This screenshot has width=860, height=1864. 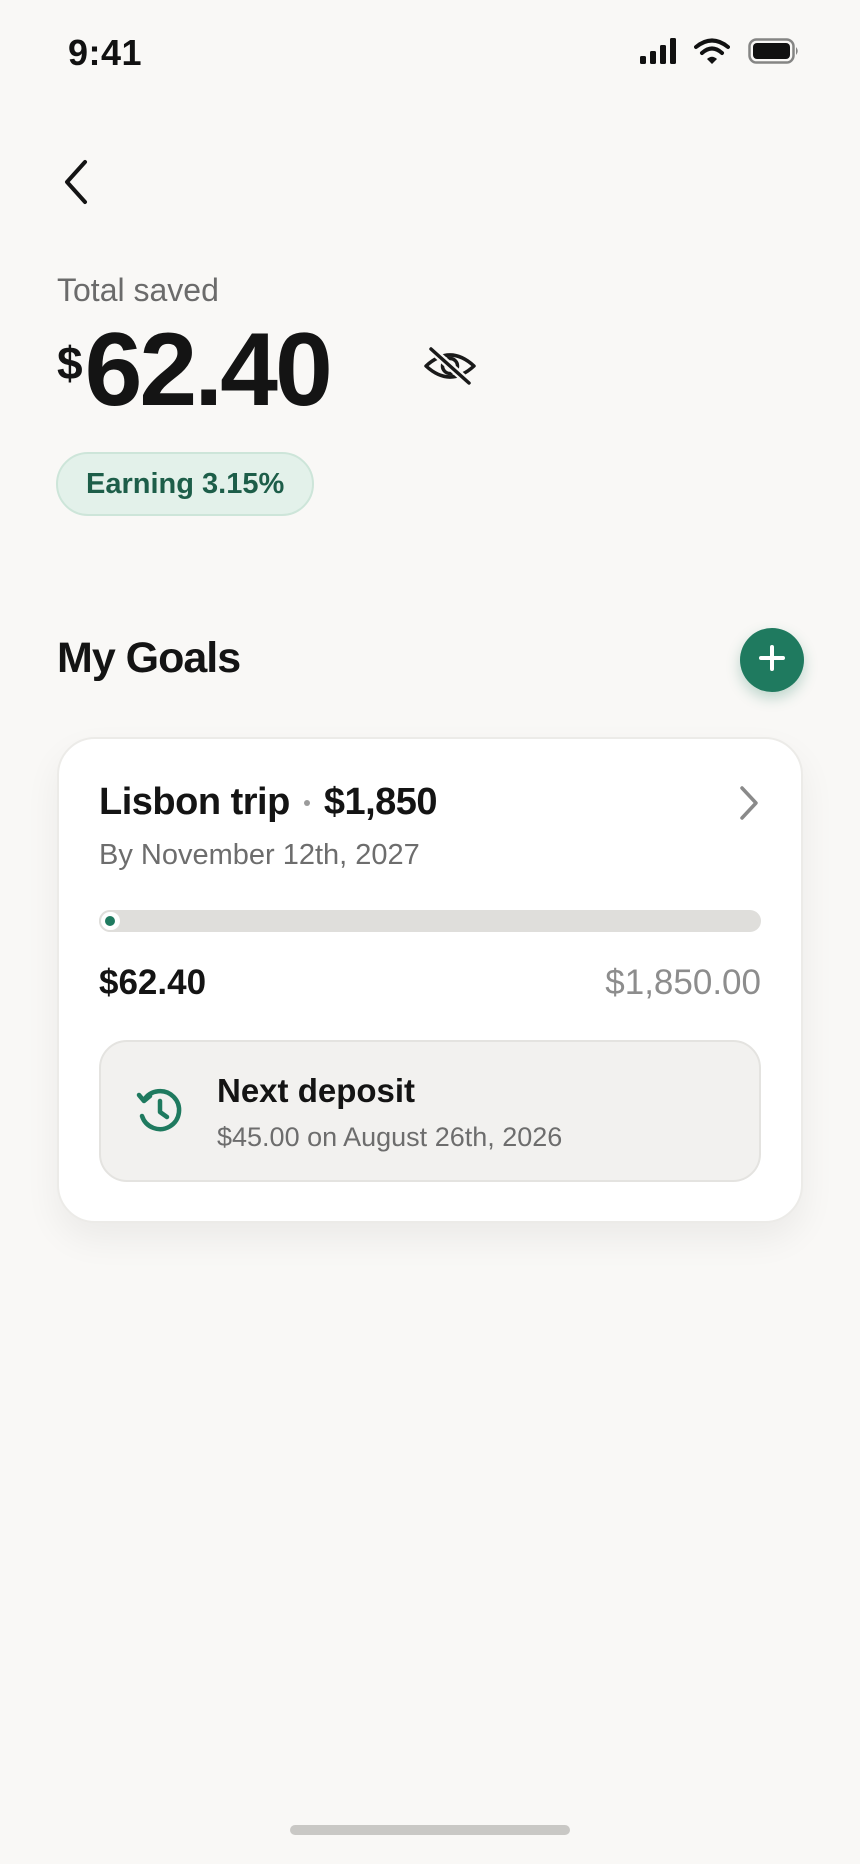 What do you see at coordinates (153, 982) in the screenshot?
I see `goal-saved-amount: $62.40` at bounding box center [153, 982].